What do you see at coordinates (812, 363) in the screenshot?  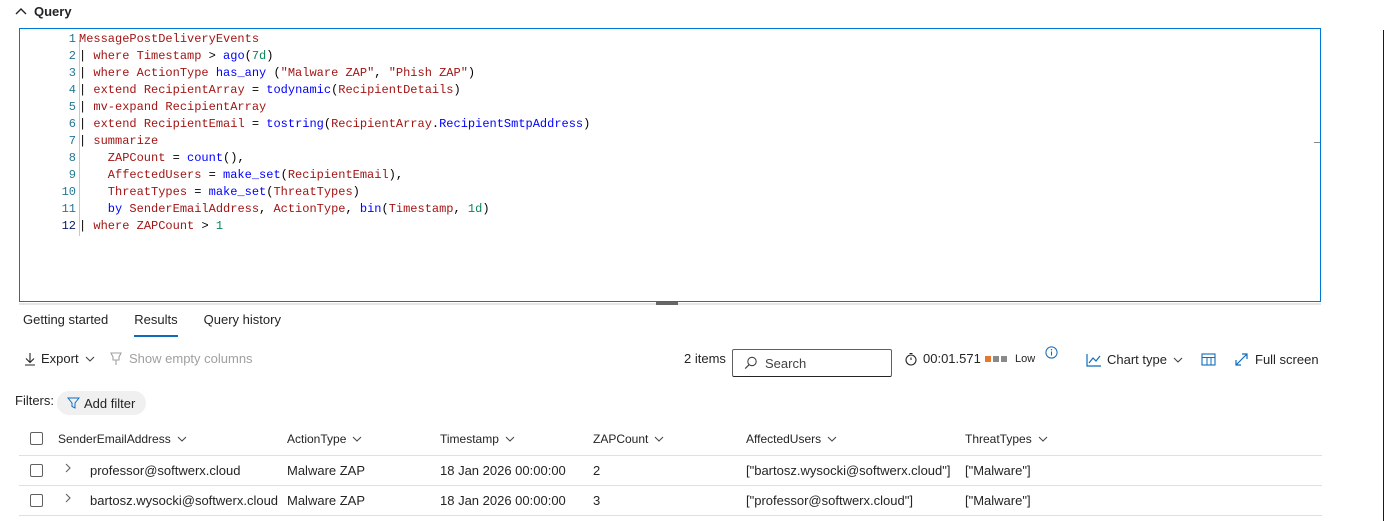 I see `search-input: Search` at bounding box center [812, 363].